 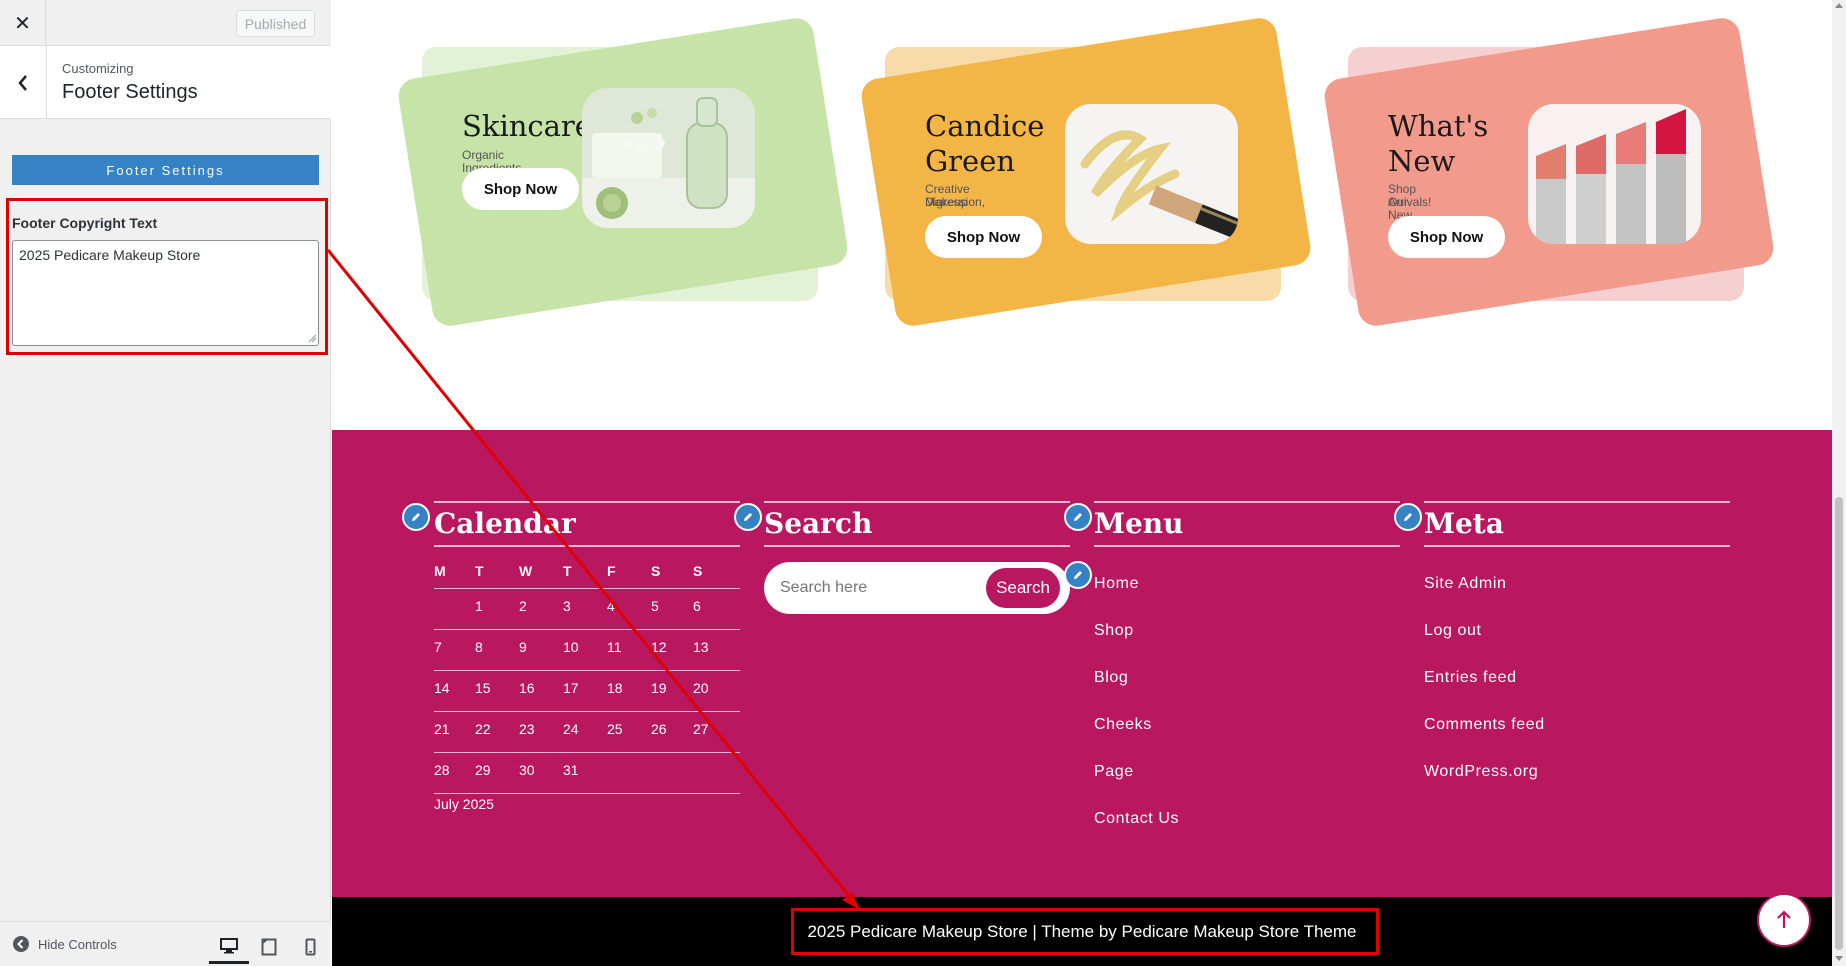 I want to click on tablet-preview-icon, so click(x=269, y=947).